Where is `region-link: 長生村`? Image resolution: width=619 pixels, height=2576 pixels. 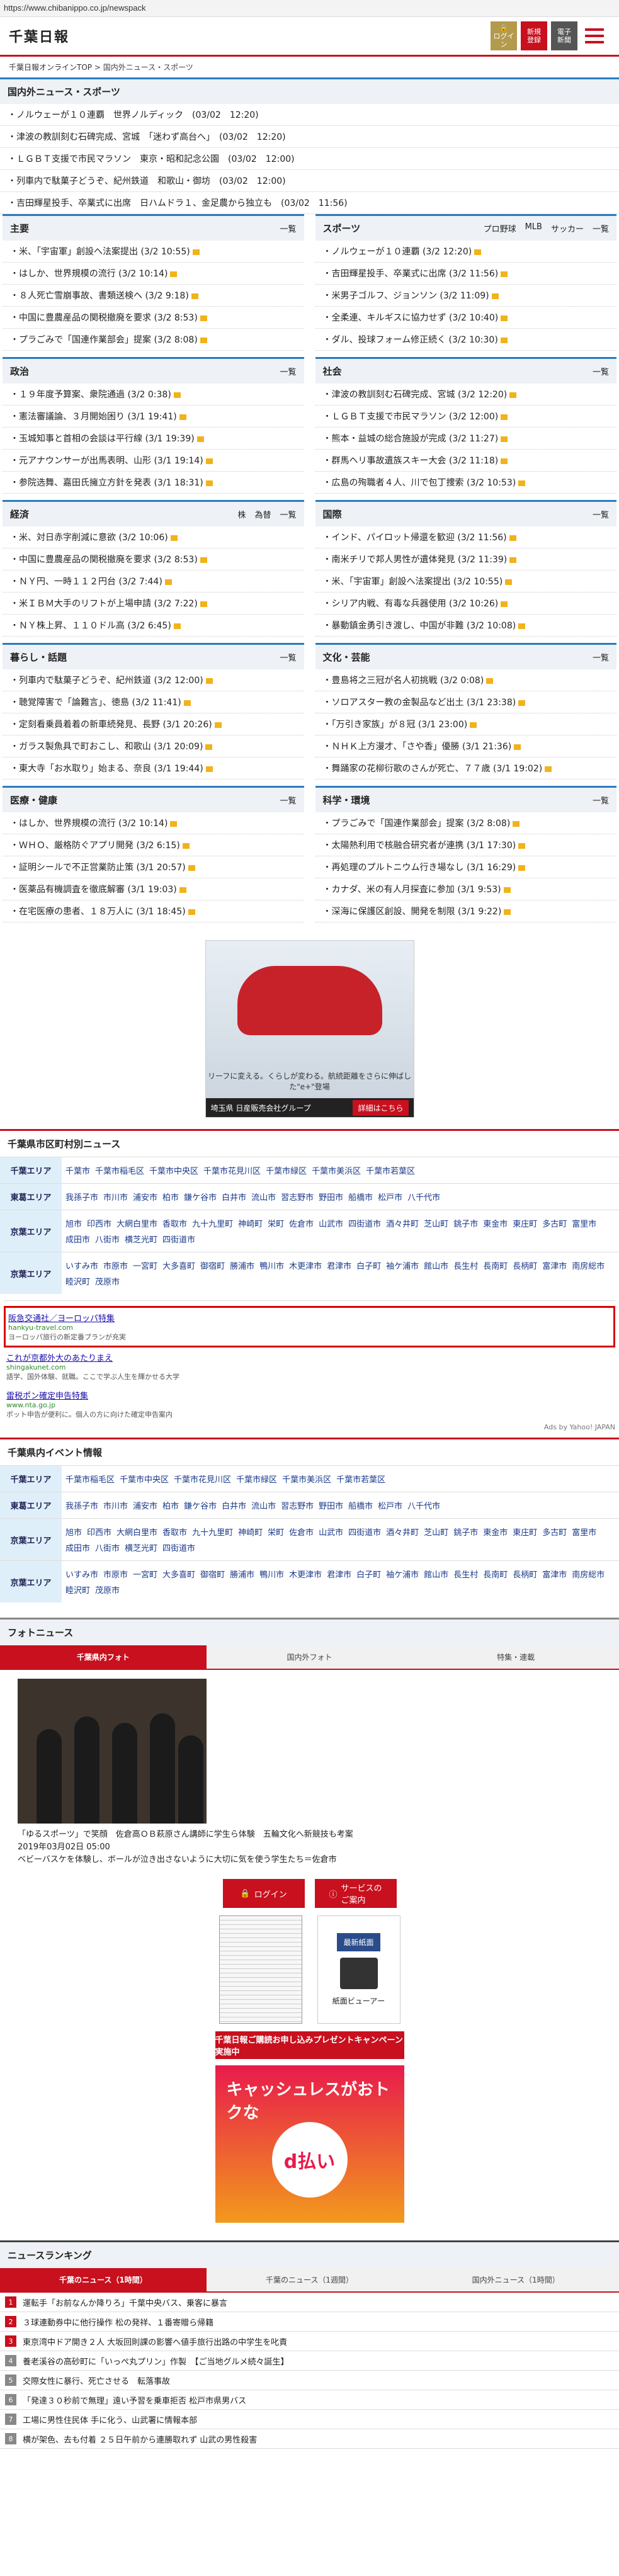
region-link: 長生村 is located at coordinates (465, 1574).